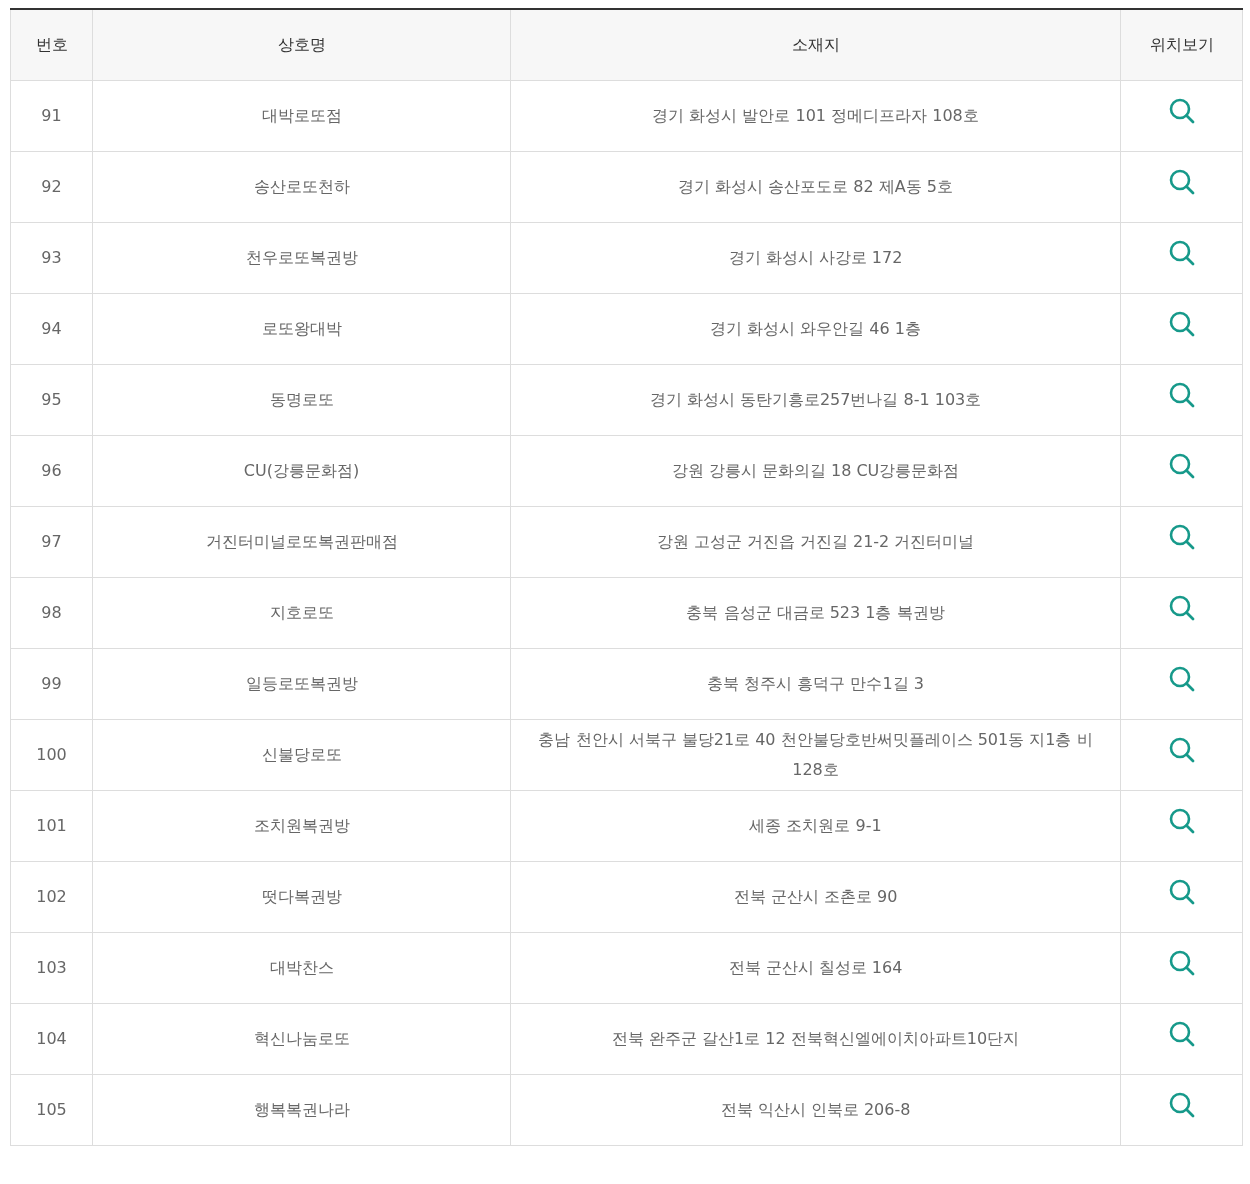 This screenshot has width=1250, height=1184. Describe the element at coordinates (815, 967) in the screenshot. I see `store-address: 전북 군산시 칠성로 164` at that location.